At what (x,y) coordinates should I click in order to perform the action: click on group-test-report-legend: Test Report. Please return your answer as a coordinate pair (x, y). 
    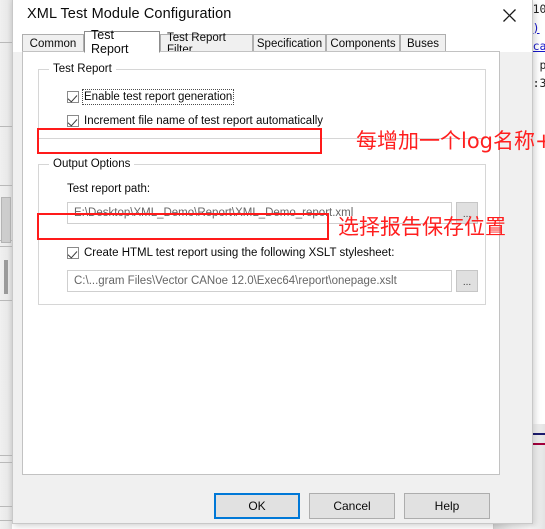
    Looking at the image, I should click on (82, 69).